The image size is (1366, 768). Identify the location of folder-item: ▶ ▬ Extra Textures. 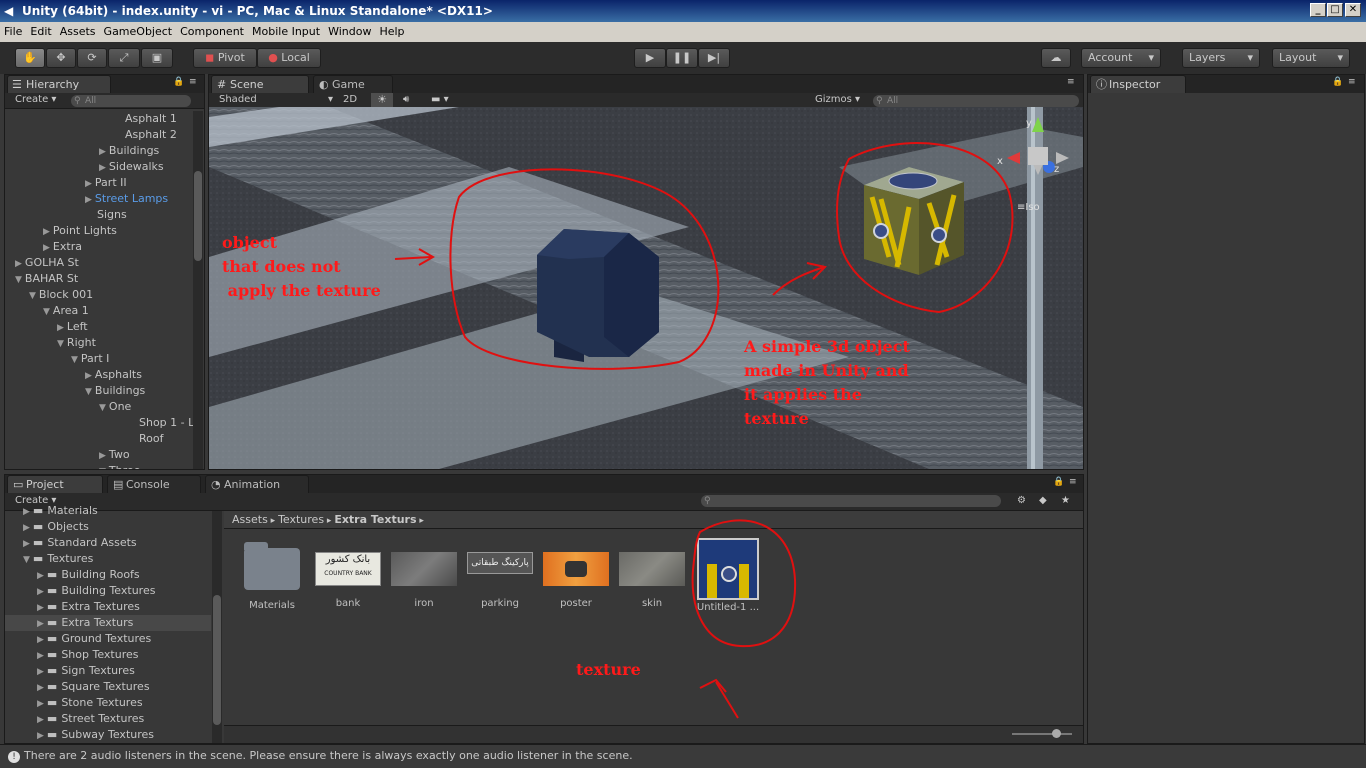
(108, 607).